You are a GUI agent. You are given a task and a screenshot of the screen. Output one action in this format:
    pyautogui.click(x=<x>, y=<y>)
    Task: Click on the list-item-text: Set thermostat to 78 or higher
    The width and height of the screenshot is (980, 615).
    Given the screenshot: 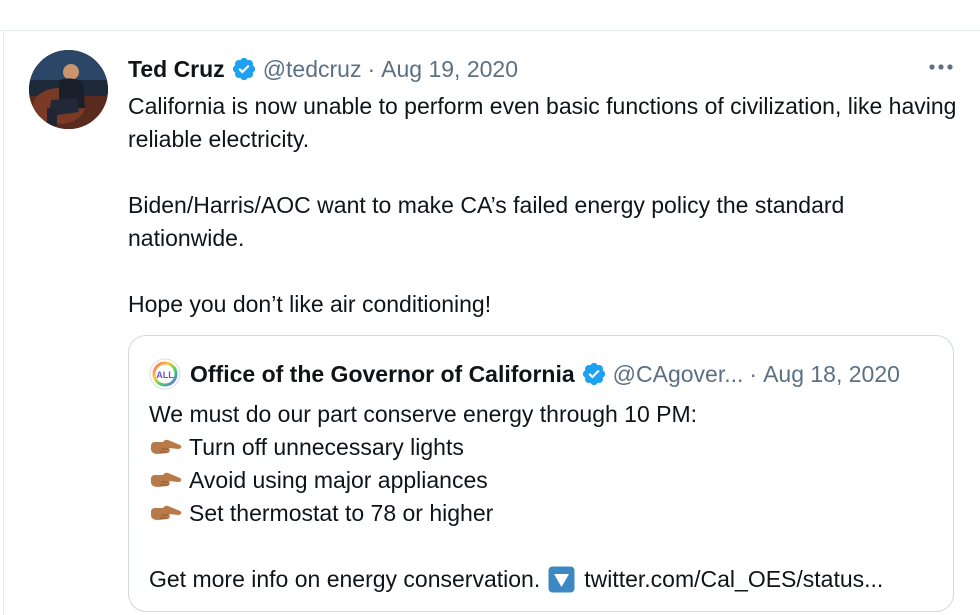 What is the action you would take?
    pyautogui.click(x=341, y=513)
    